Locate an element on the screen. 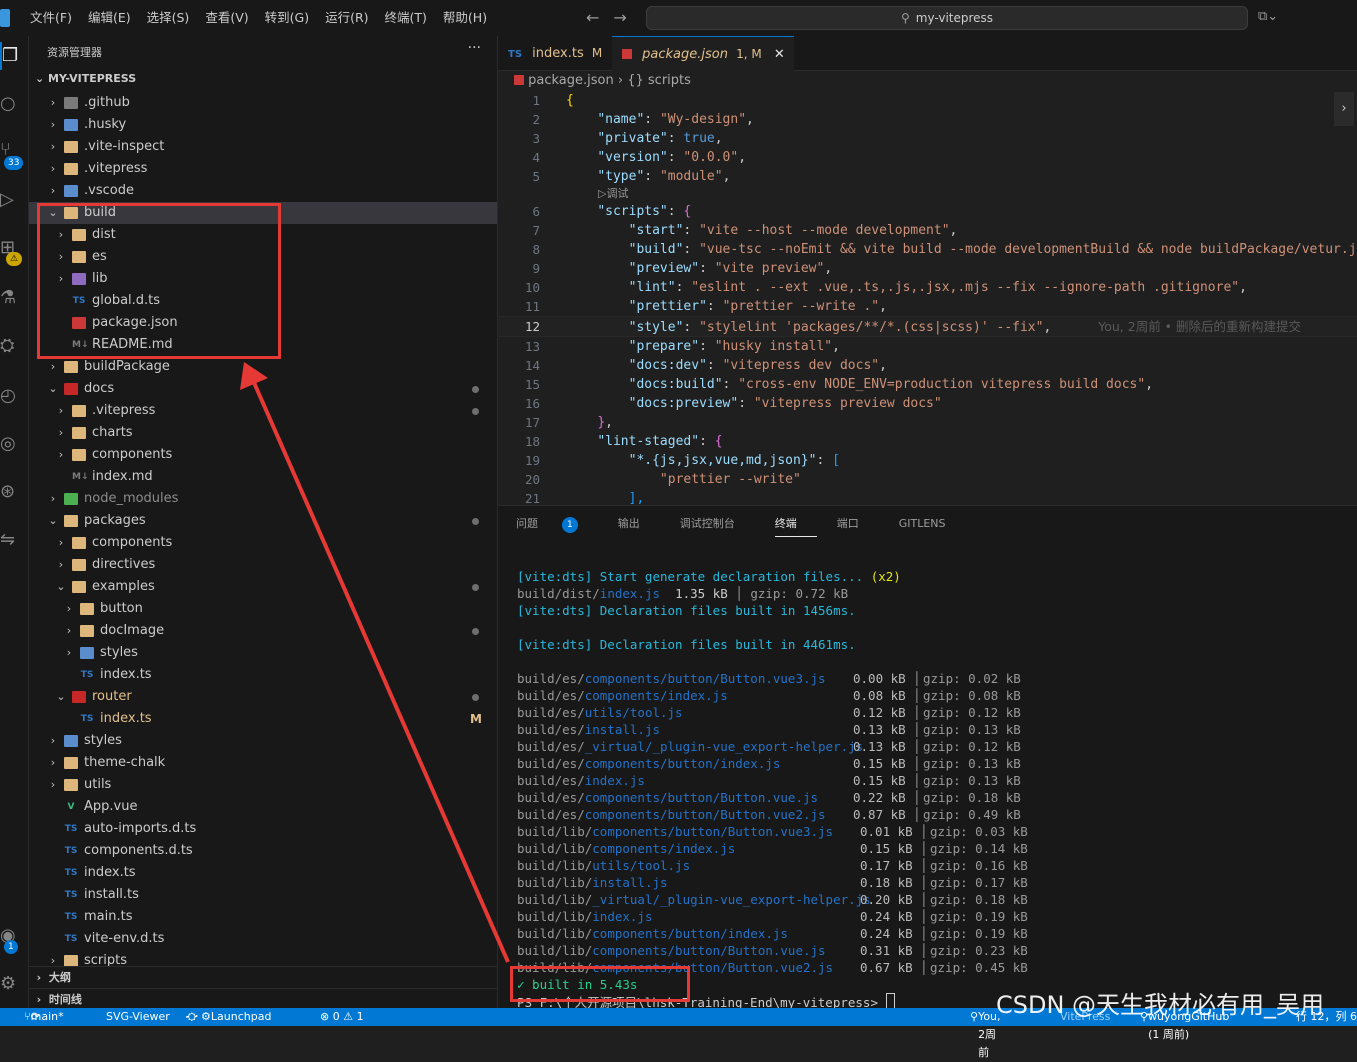 The image size is (1357, 1062). run-debug-icon: ▷ is located at coordinates (14, 200).